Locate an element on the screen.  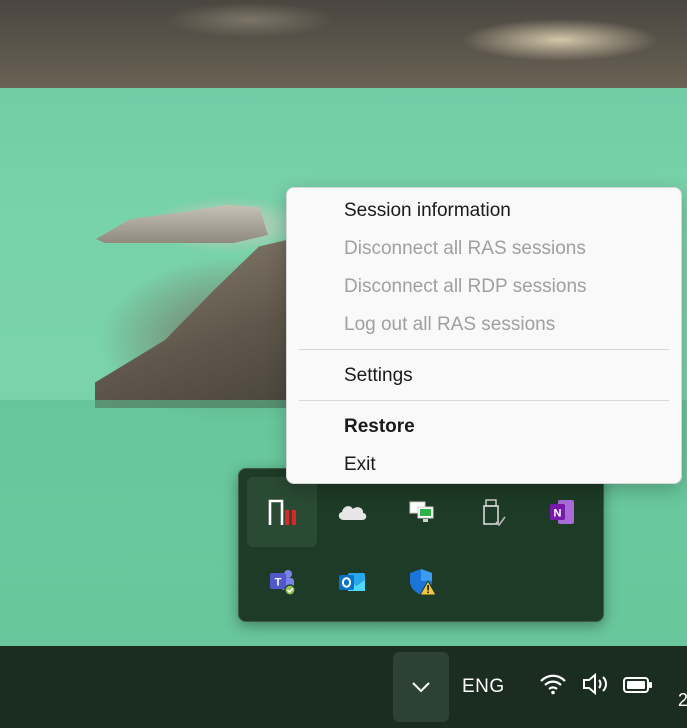
show-hidden-icons-button is located at coordinates (421, 687).